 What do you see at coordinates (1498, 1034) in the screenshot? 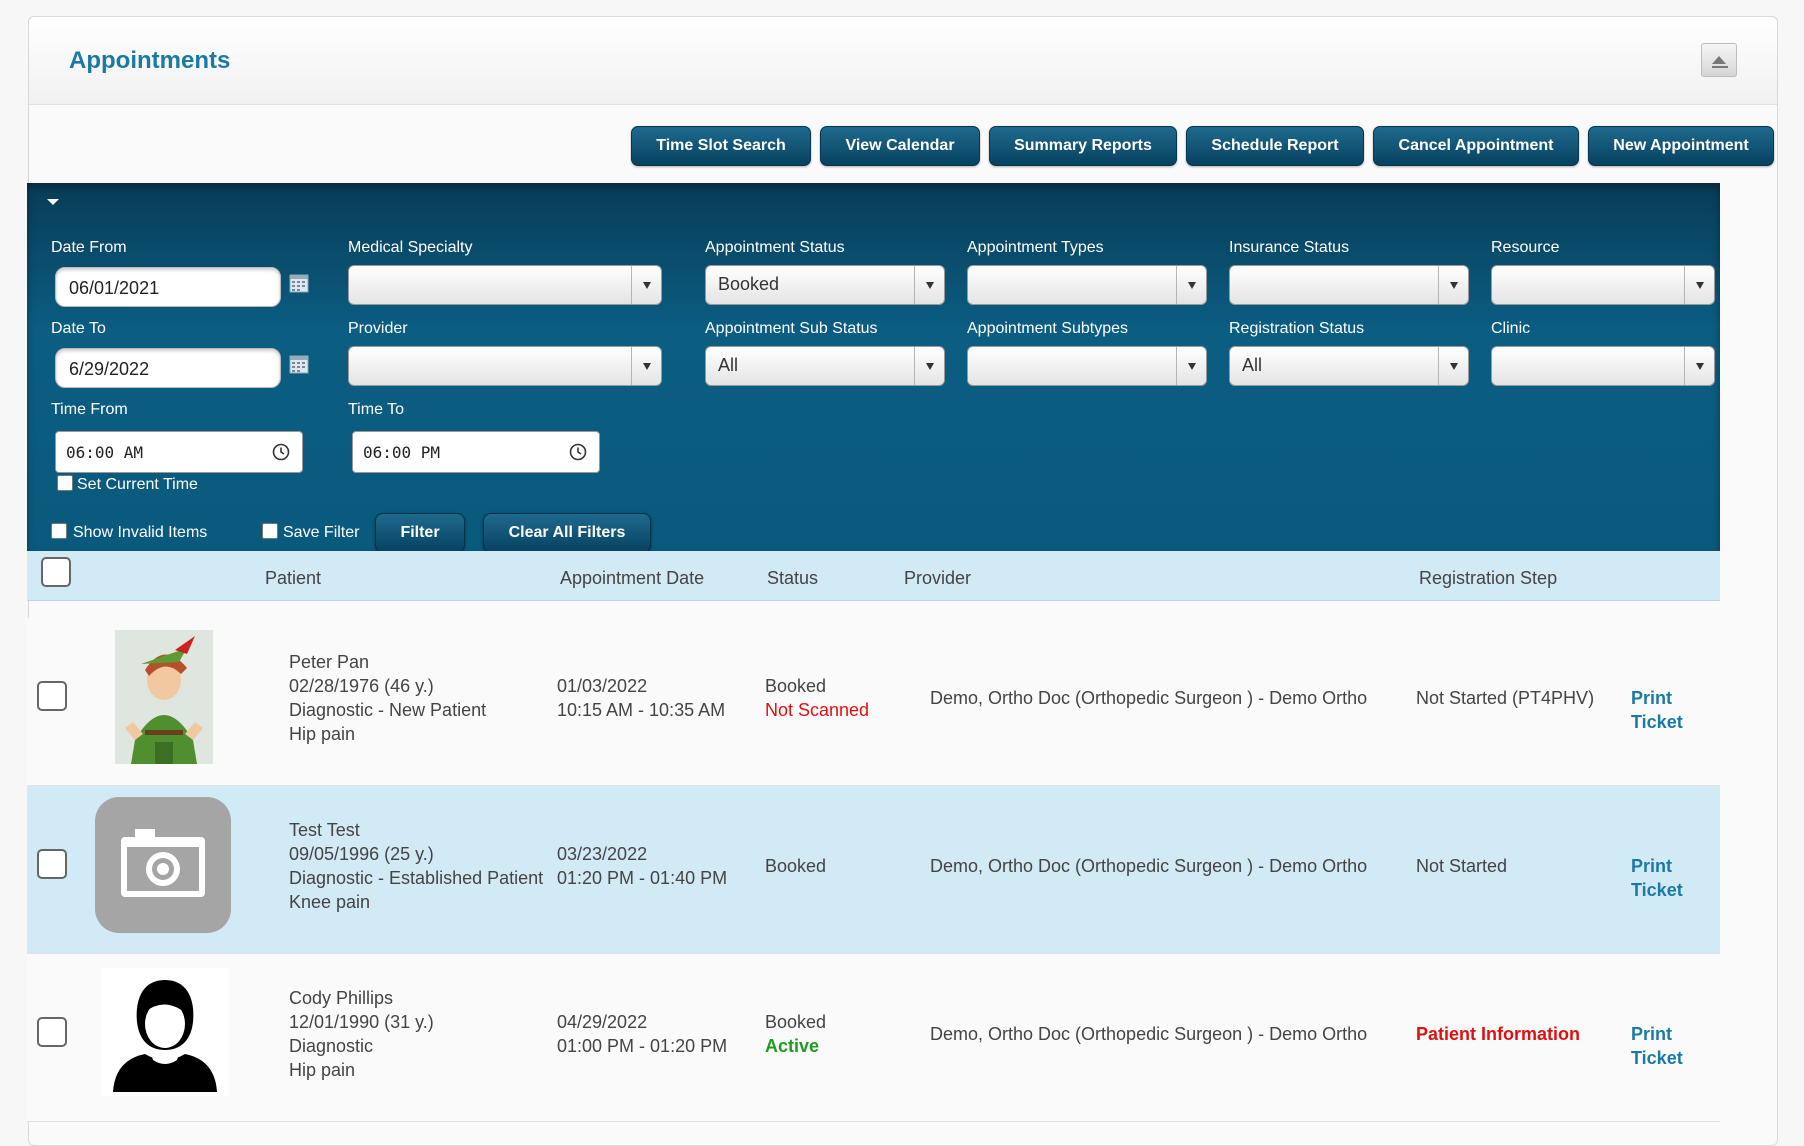
I see `registration-step: Patient Information` at bounding box center [1498, 1034].